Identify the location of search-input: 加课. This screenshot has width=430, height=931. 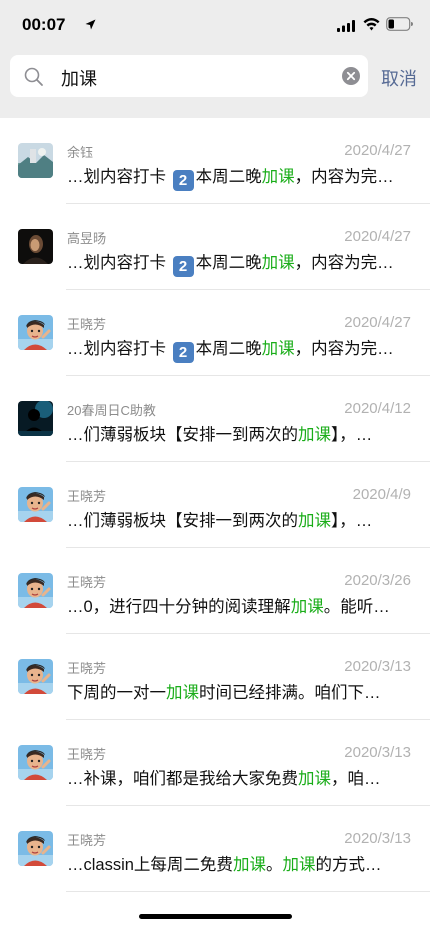
(189, 76).